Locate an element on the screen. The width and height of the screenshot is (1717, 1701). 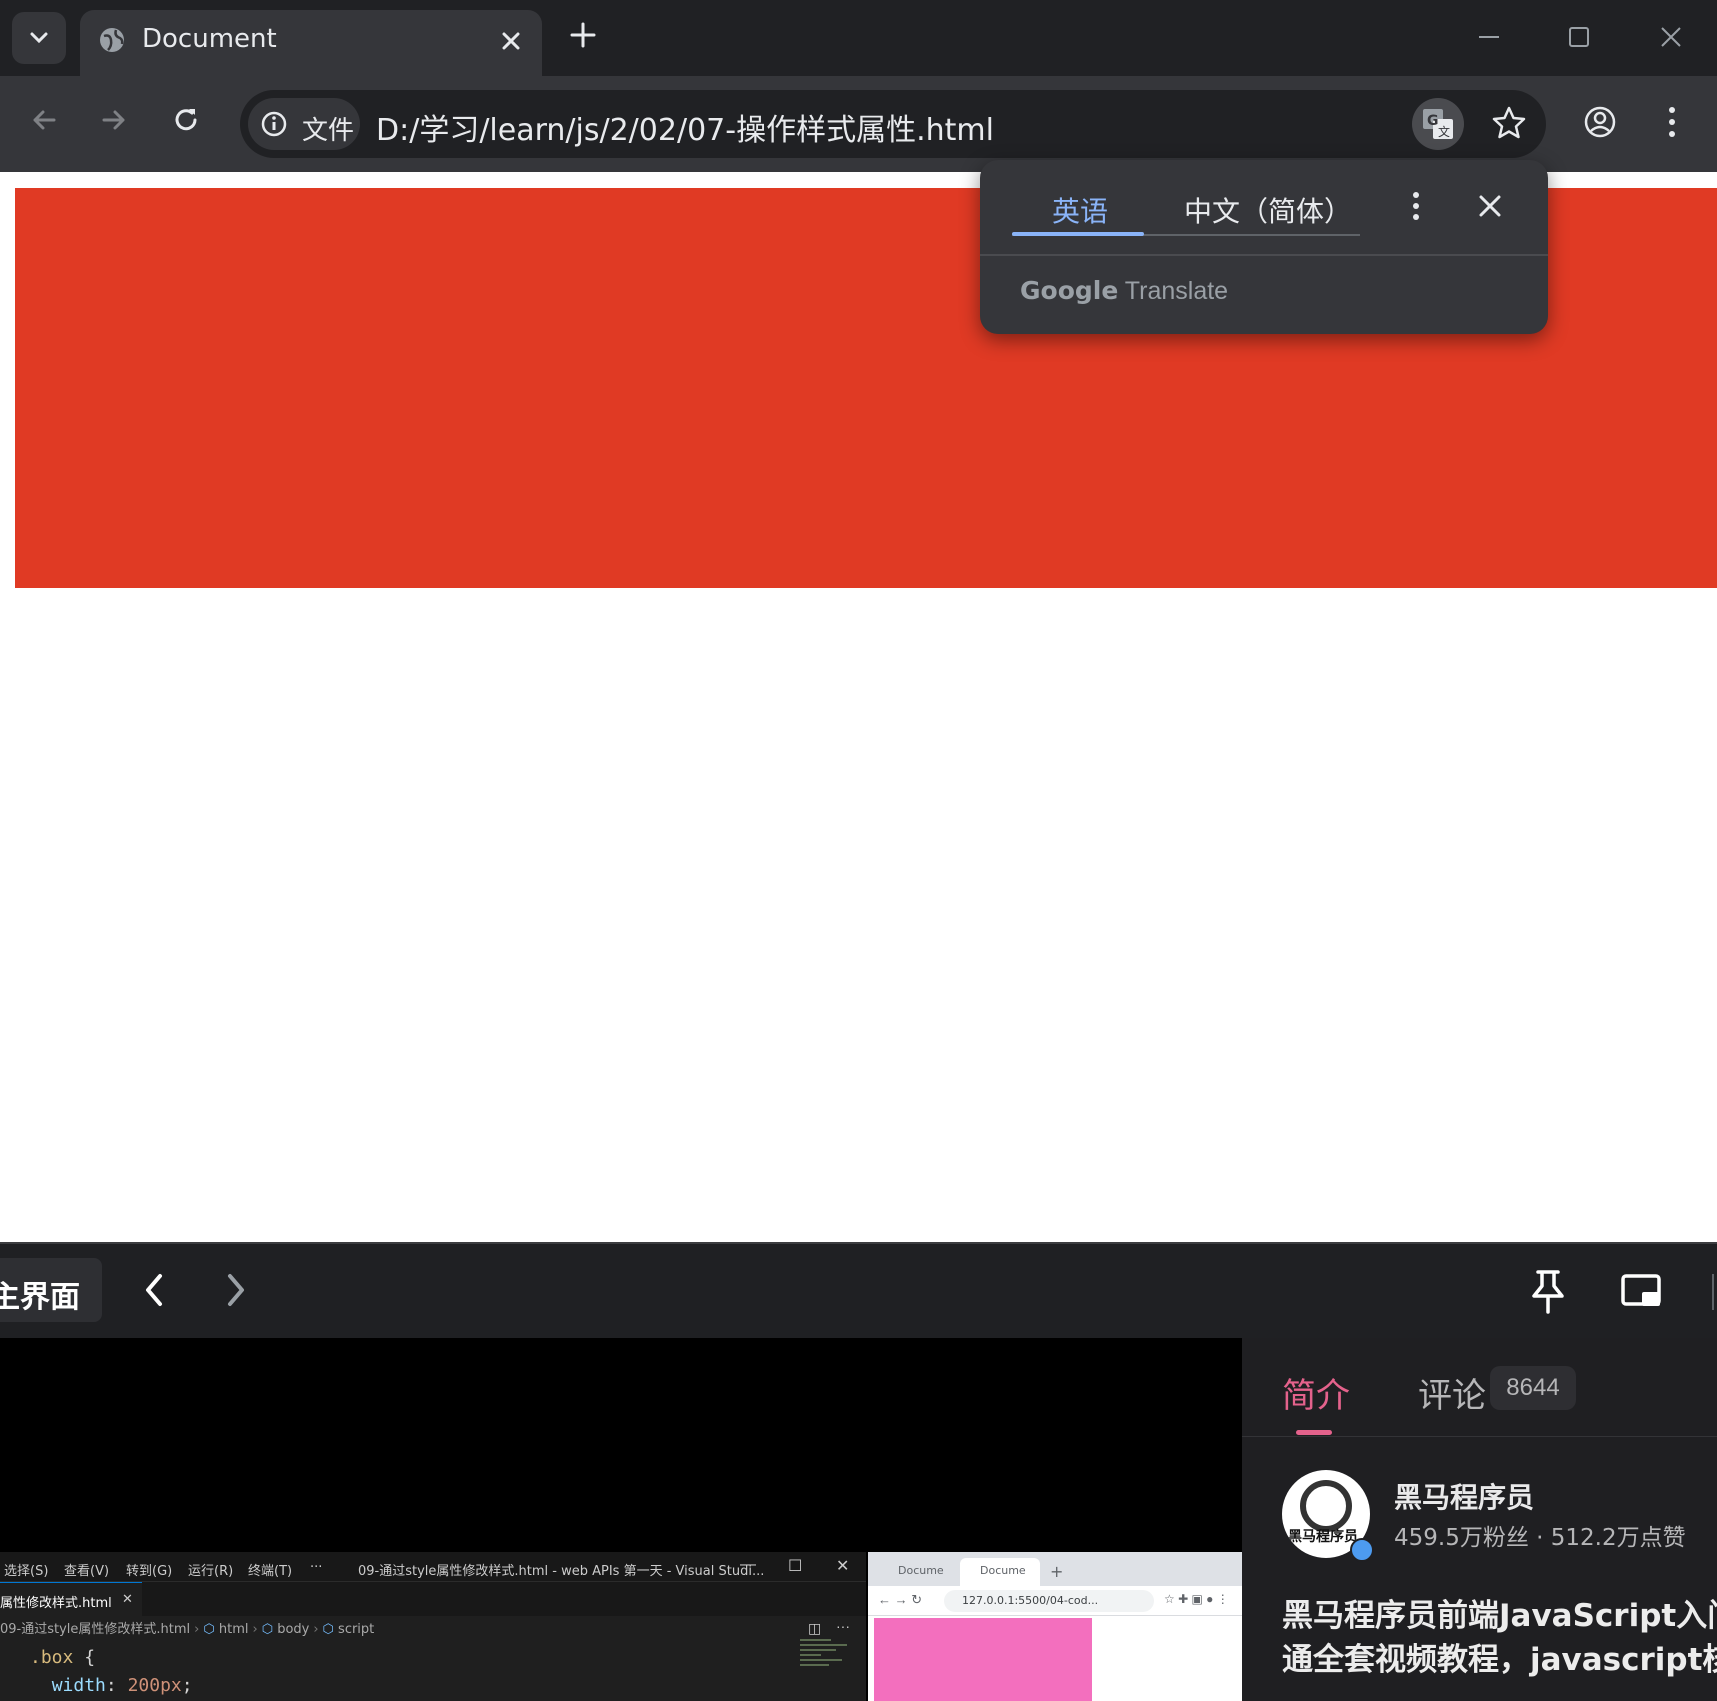
vscode-menu-terminal: 终端(T) is located at coordinates (270, 1571).